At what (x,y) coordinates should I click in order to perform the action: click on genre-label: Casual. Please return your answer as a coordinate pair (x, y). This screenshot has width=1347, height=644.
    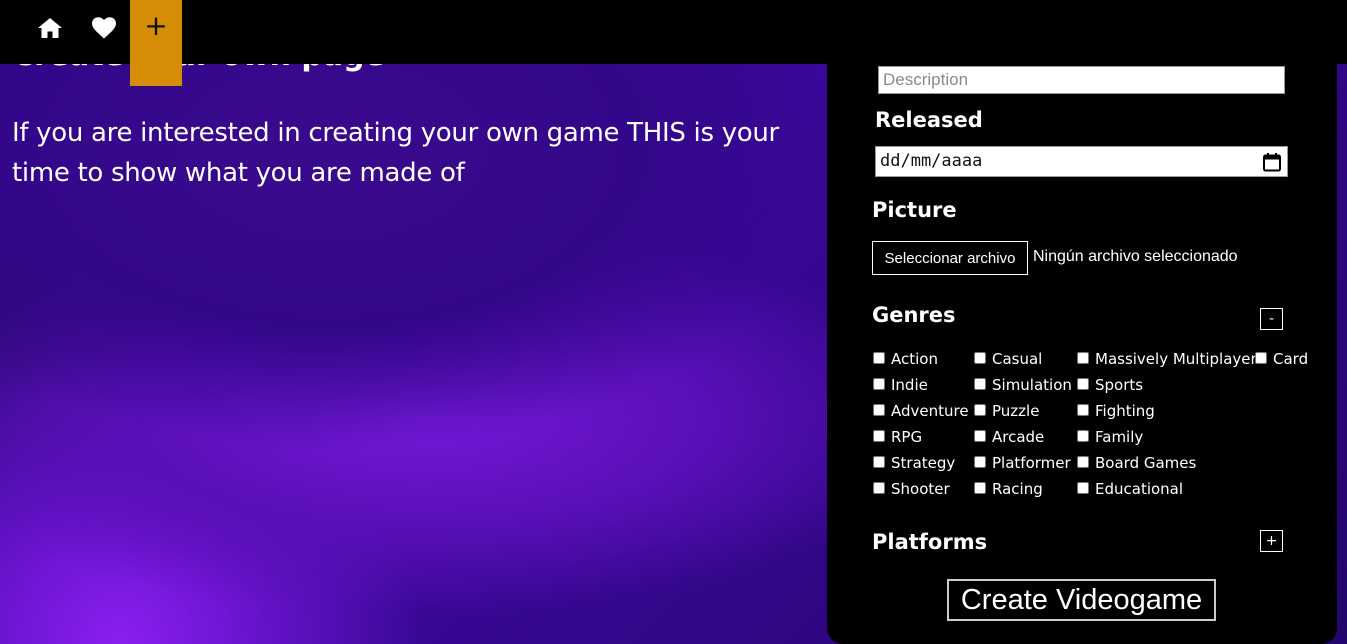
    Looking at the image, I should click on (1017, 359).